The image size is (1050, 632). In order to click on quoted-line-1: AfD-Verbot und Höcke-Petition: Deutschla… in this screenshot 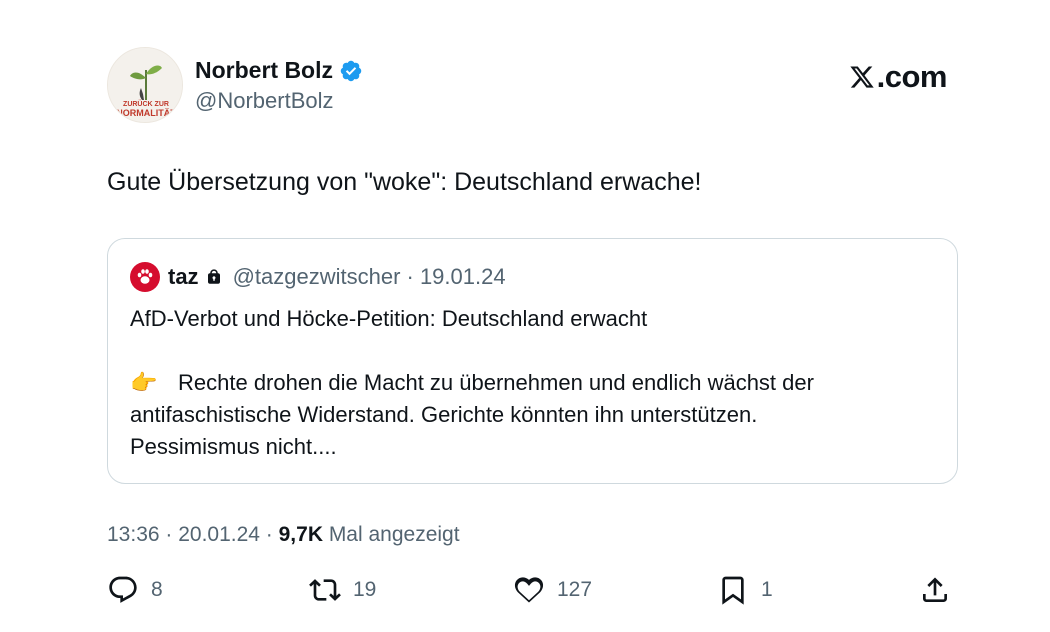, I will do `click(389, 318)`.